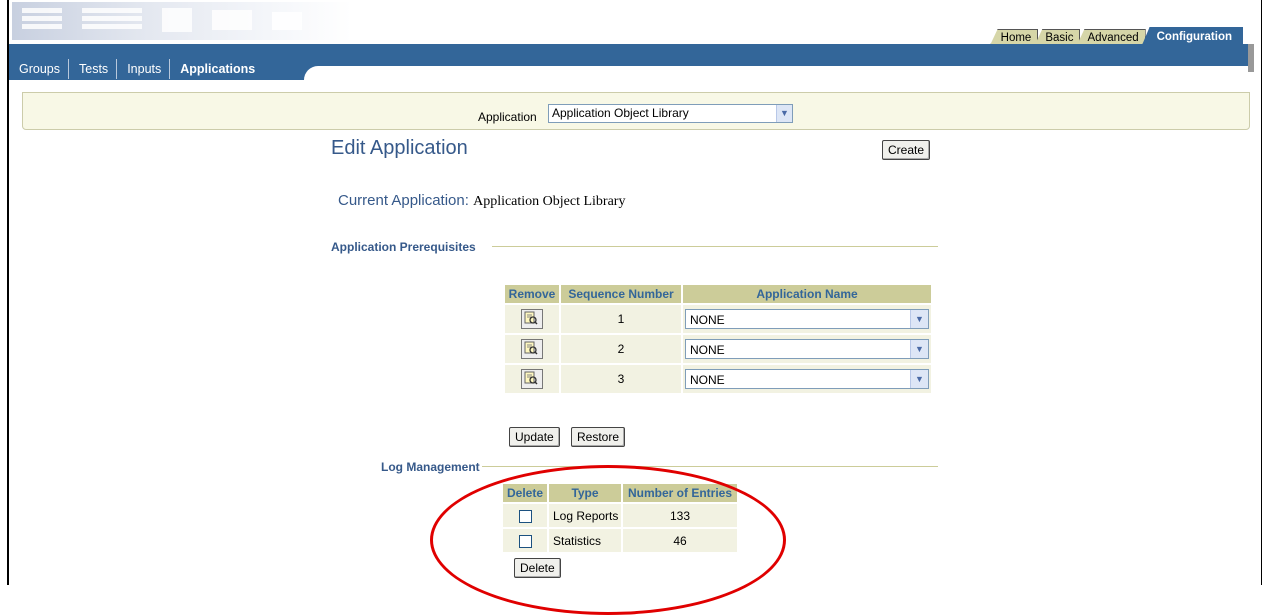  Describe the element at coordinates (621, 319) in the screenshot. I see `sequence-cell: 1` at that location.